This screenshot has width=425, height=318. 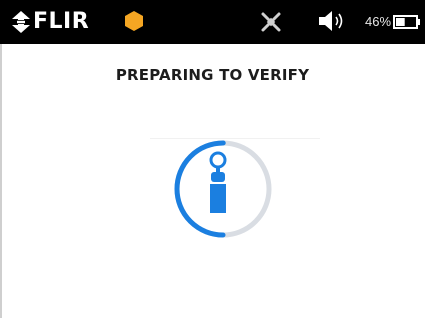 What do you see at coordinates (1, 181) in the screenshot?
I see `left-edge-divider` at bounding box center [1, 181].